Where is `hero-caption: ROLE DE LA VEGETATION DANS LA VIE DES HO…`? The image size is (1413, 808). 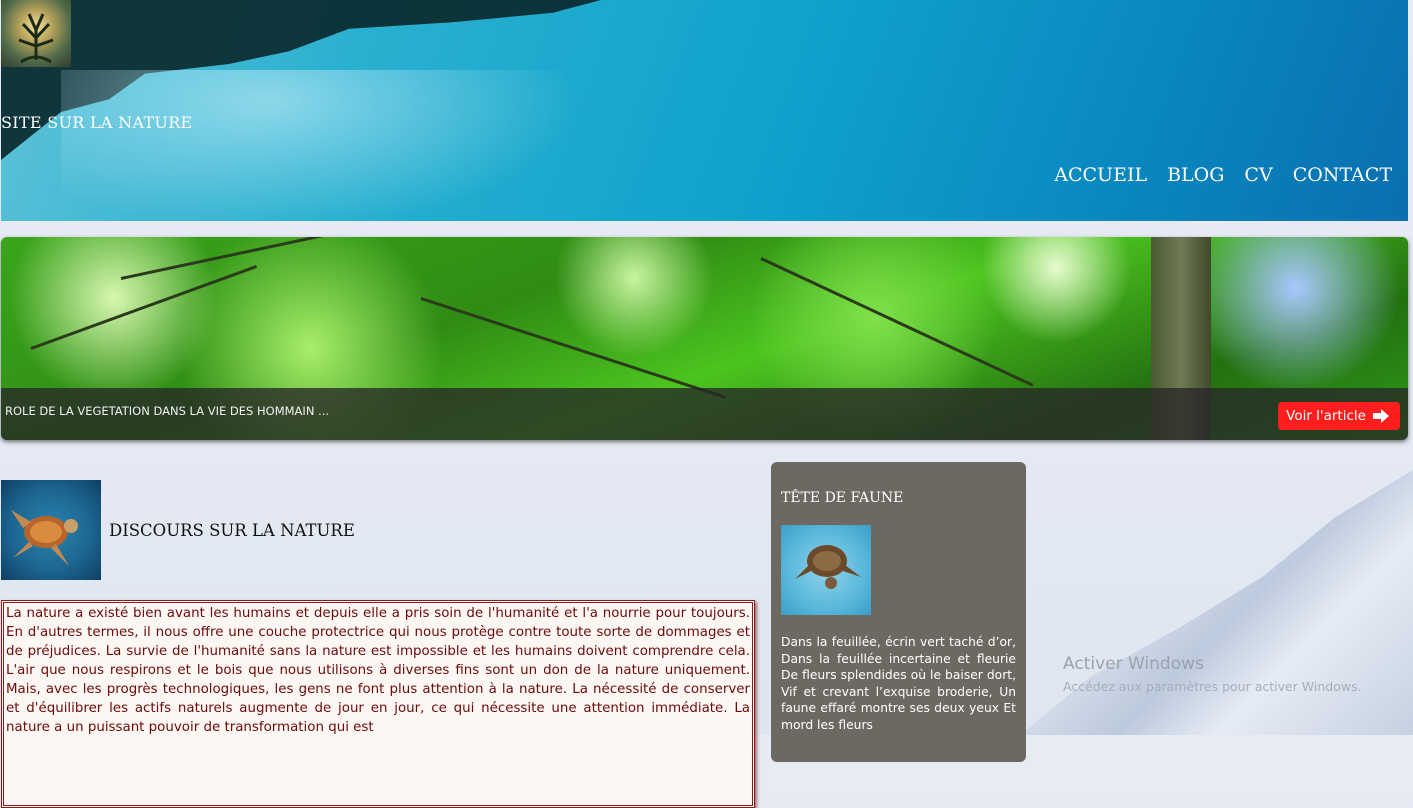 hero-caption: ROLE DE LA VEGETATION DANS LA VIE DES HO… is located at coordinates (167, 411).